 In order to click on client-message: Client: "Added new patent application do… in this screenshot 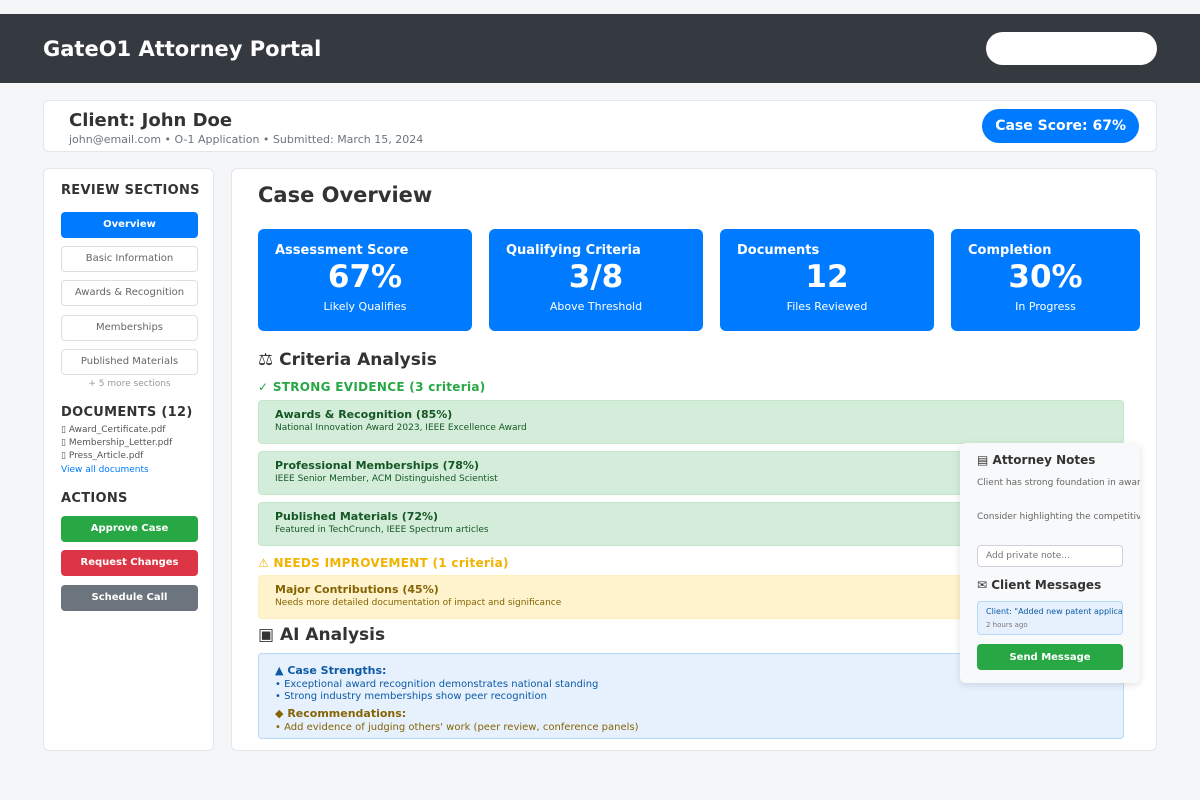, I will do `click(1050, 618)`.